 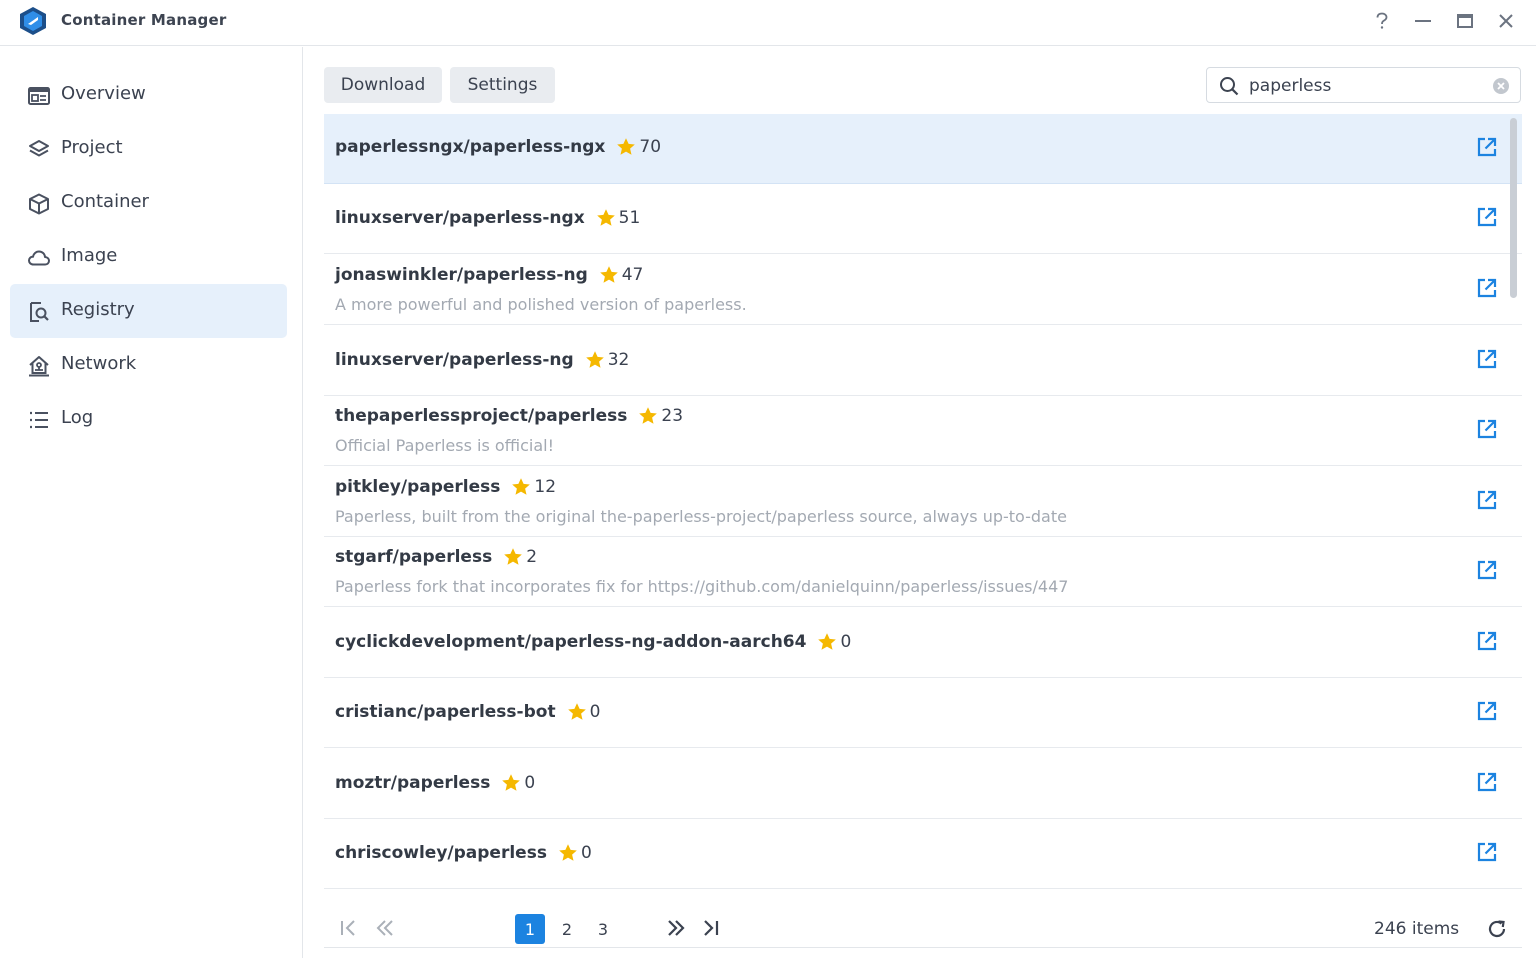 What do you see at coordinates (629, 218) in the screenshot?
I see `star-count: 51` at bounding box center [629, 218].